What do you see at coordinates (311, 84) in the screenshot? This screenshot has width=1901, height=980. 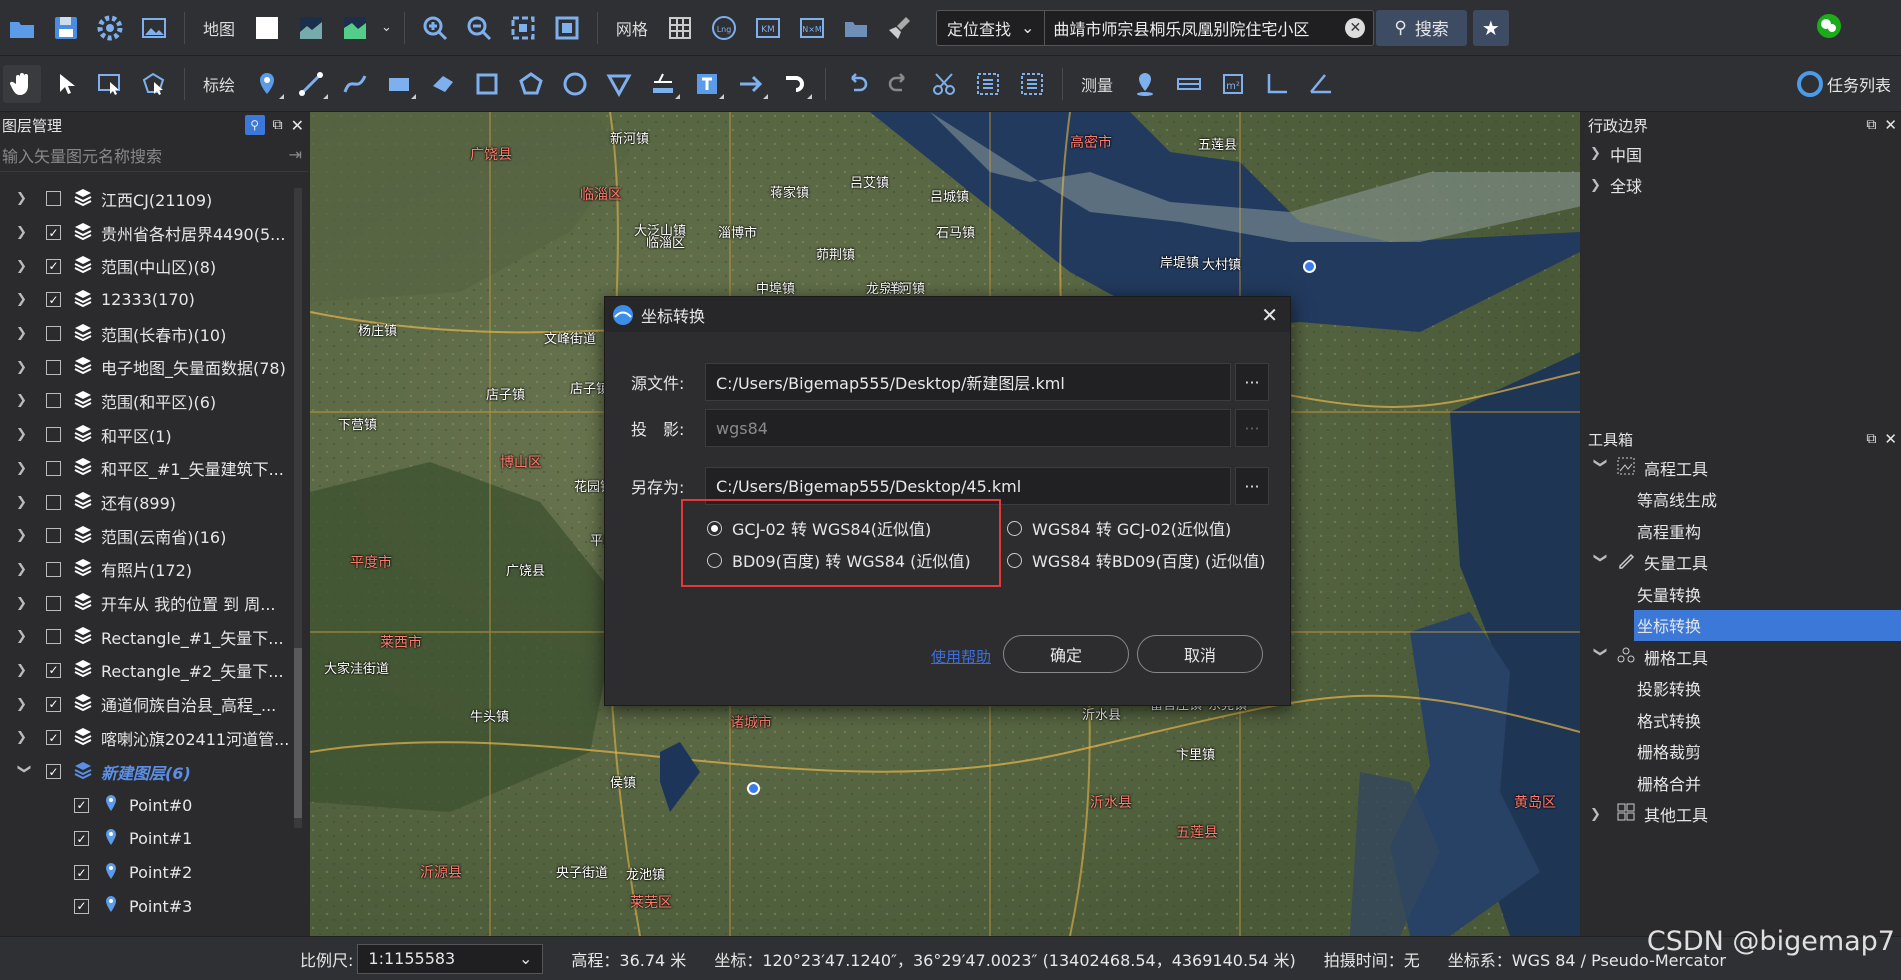 I see `line-icon` at bounding box center [311, 84].